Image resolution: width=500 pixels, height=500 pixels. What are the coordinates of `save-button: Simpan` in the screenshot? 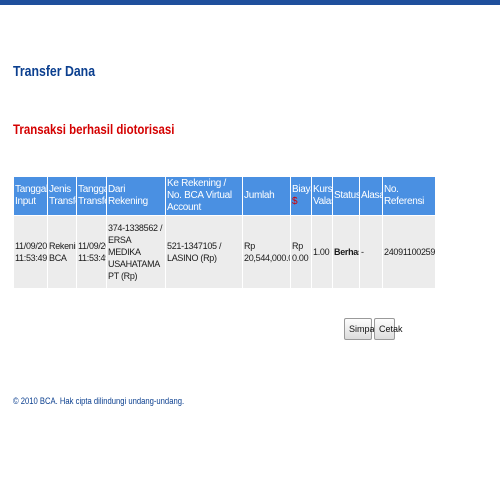 It's located at (362, 329).